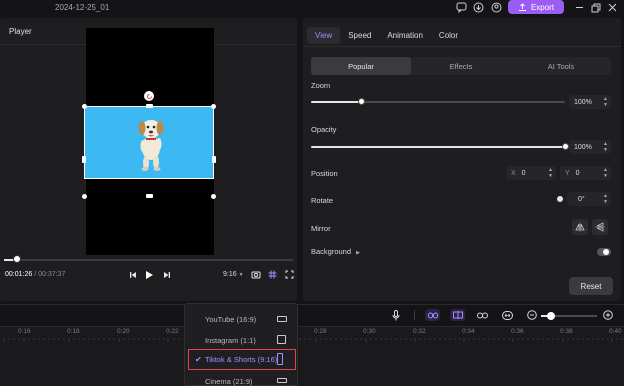 The image size is (624, 386). I want to click on flip-horizontal-button, so click(580, 227).